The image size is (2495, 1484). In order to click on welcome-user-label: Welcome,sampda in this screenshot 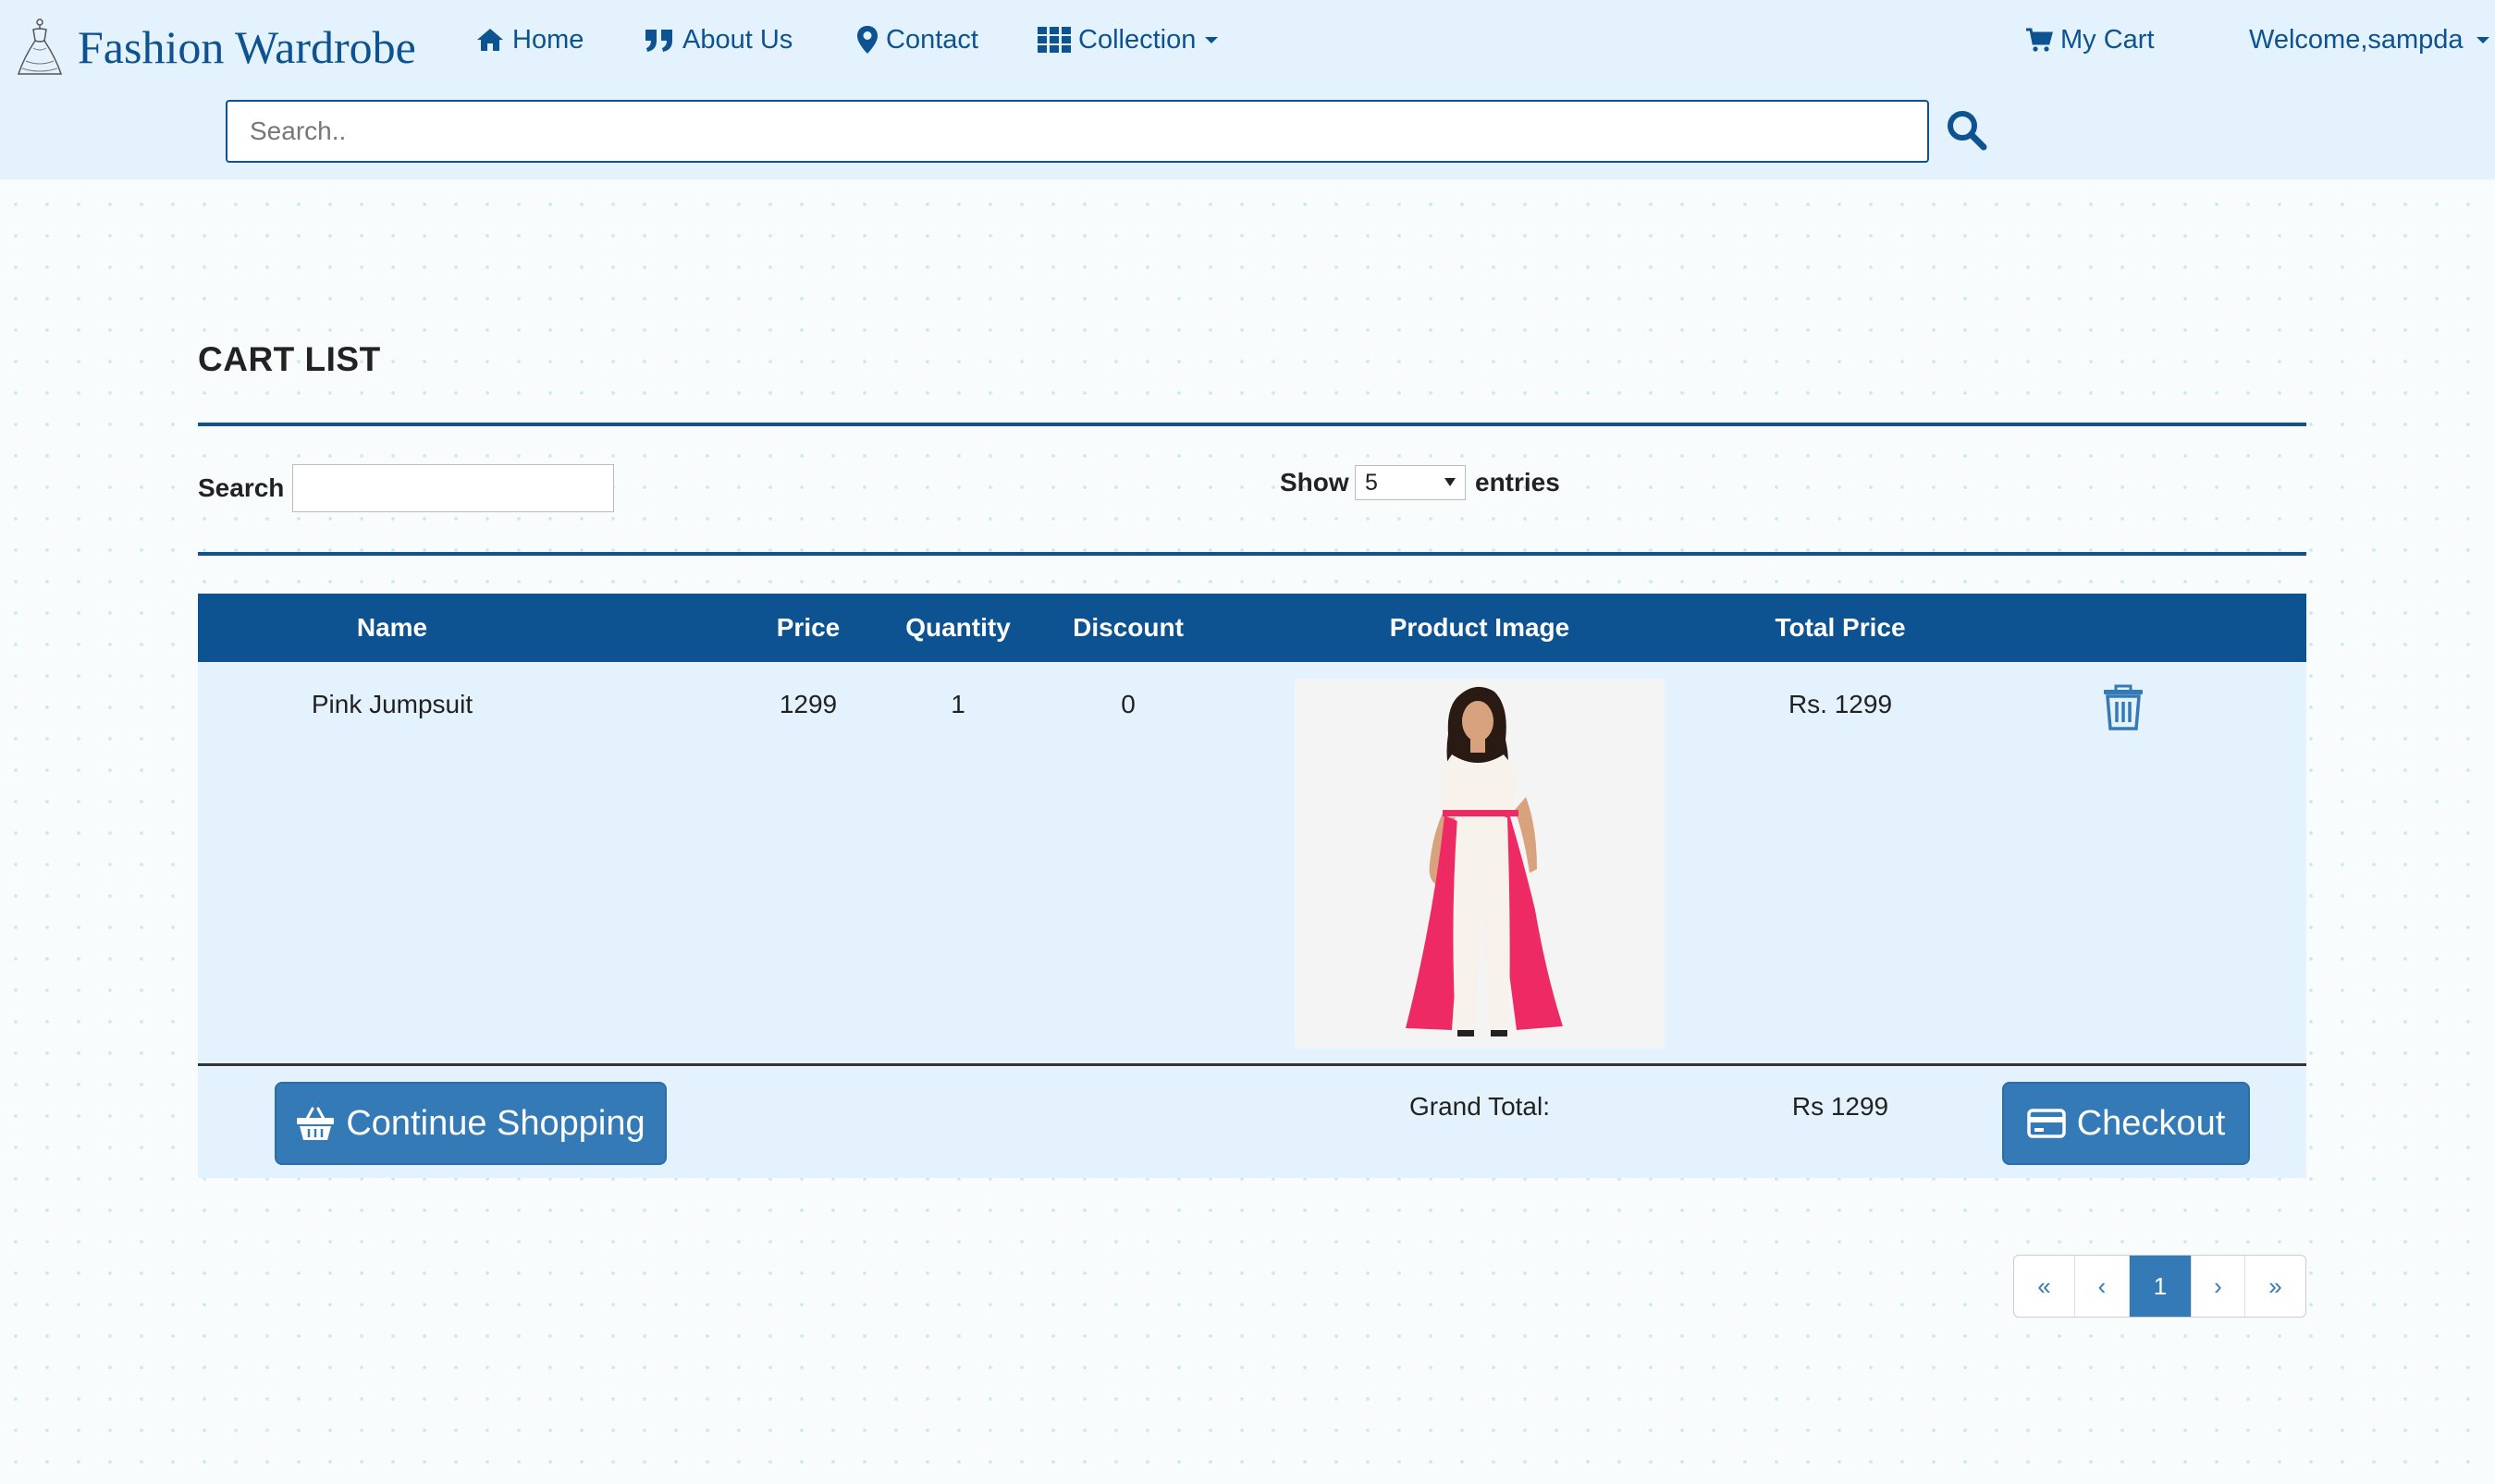, I will do `click(2356, 39)`.